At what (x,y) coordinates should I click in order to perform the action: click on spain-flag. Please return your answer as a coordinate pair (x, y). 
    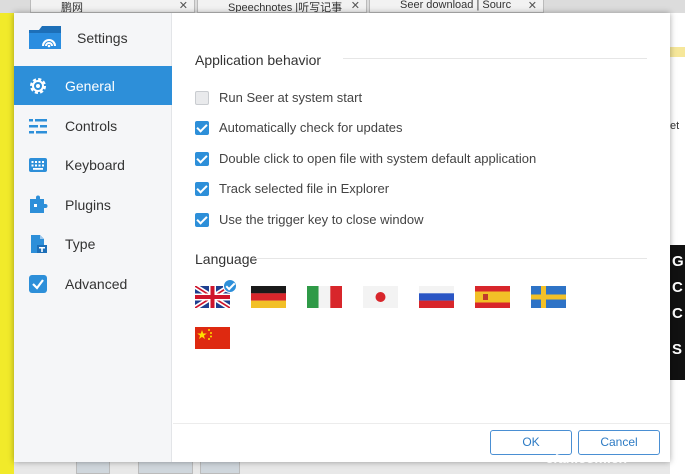
    Looking at the image, I should click on (492, 297).